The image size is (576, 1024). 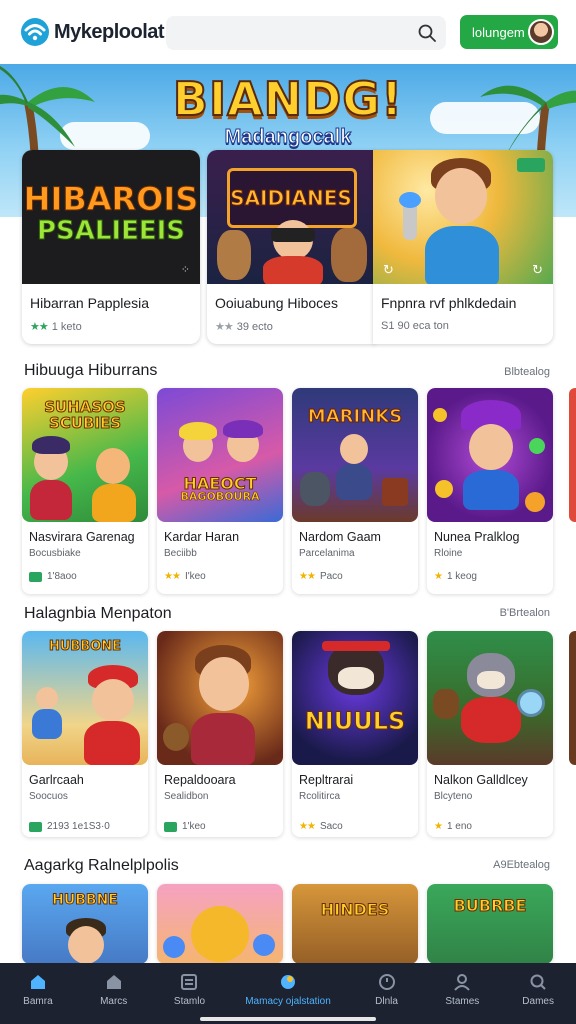 I want to click on game-card-image: HAEOCT BAGOBOURA, so click(x=220, y=455).